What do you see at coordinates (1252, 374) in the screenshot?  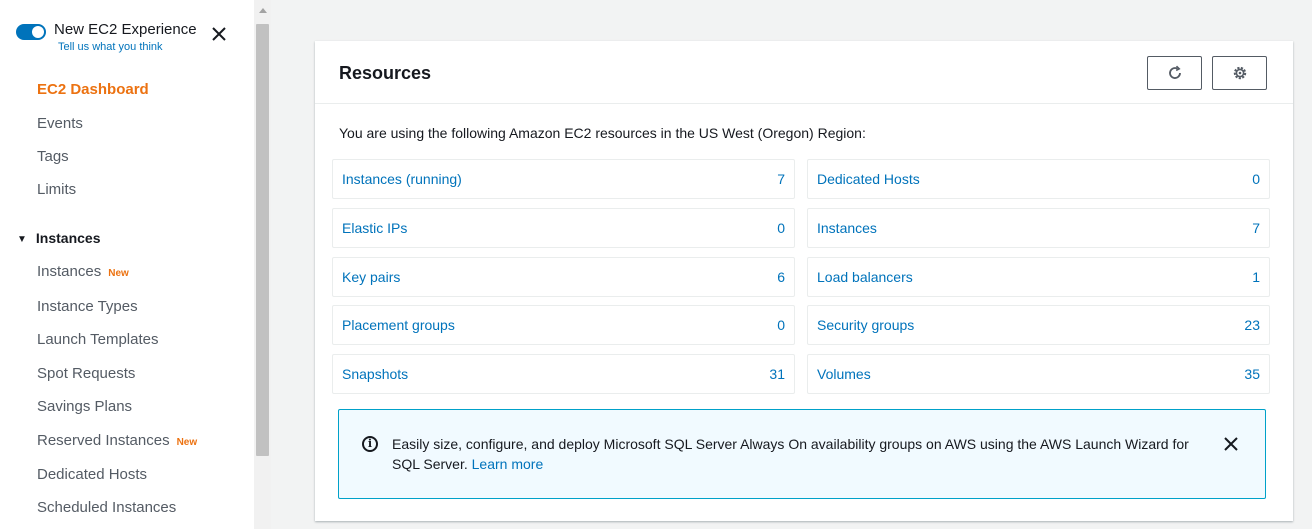 I see `resource-count: 35` at bounding box center [1252, 374].